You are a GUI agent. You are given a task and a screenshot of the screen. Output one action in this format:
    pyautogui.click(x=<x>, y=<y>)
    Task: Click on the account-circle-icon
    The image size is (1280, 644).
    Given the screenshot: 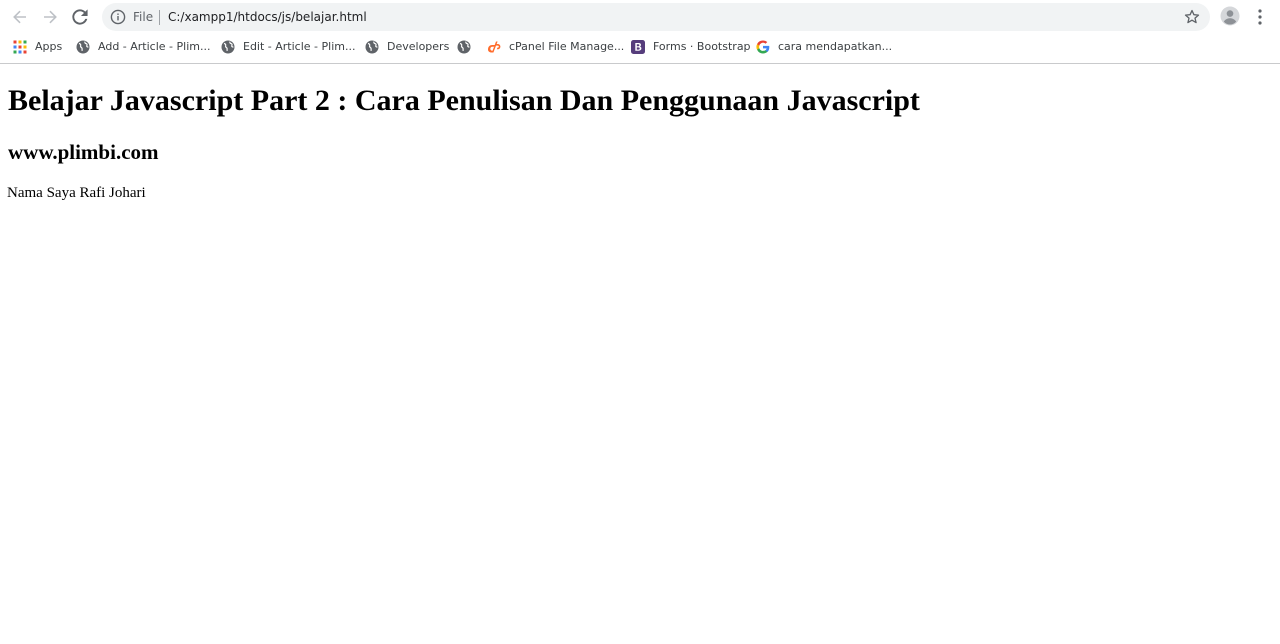 What is the action you would take?
    pyautogui.click(x=1230, y=16)
    